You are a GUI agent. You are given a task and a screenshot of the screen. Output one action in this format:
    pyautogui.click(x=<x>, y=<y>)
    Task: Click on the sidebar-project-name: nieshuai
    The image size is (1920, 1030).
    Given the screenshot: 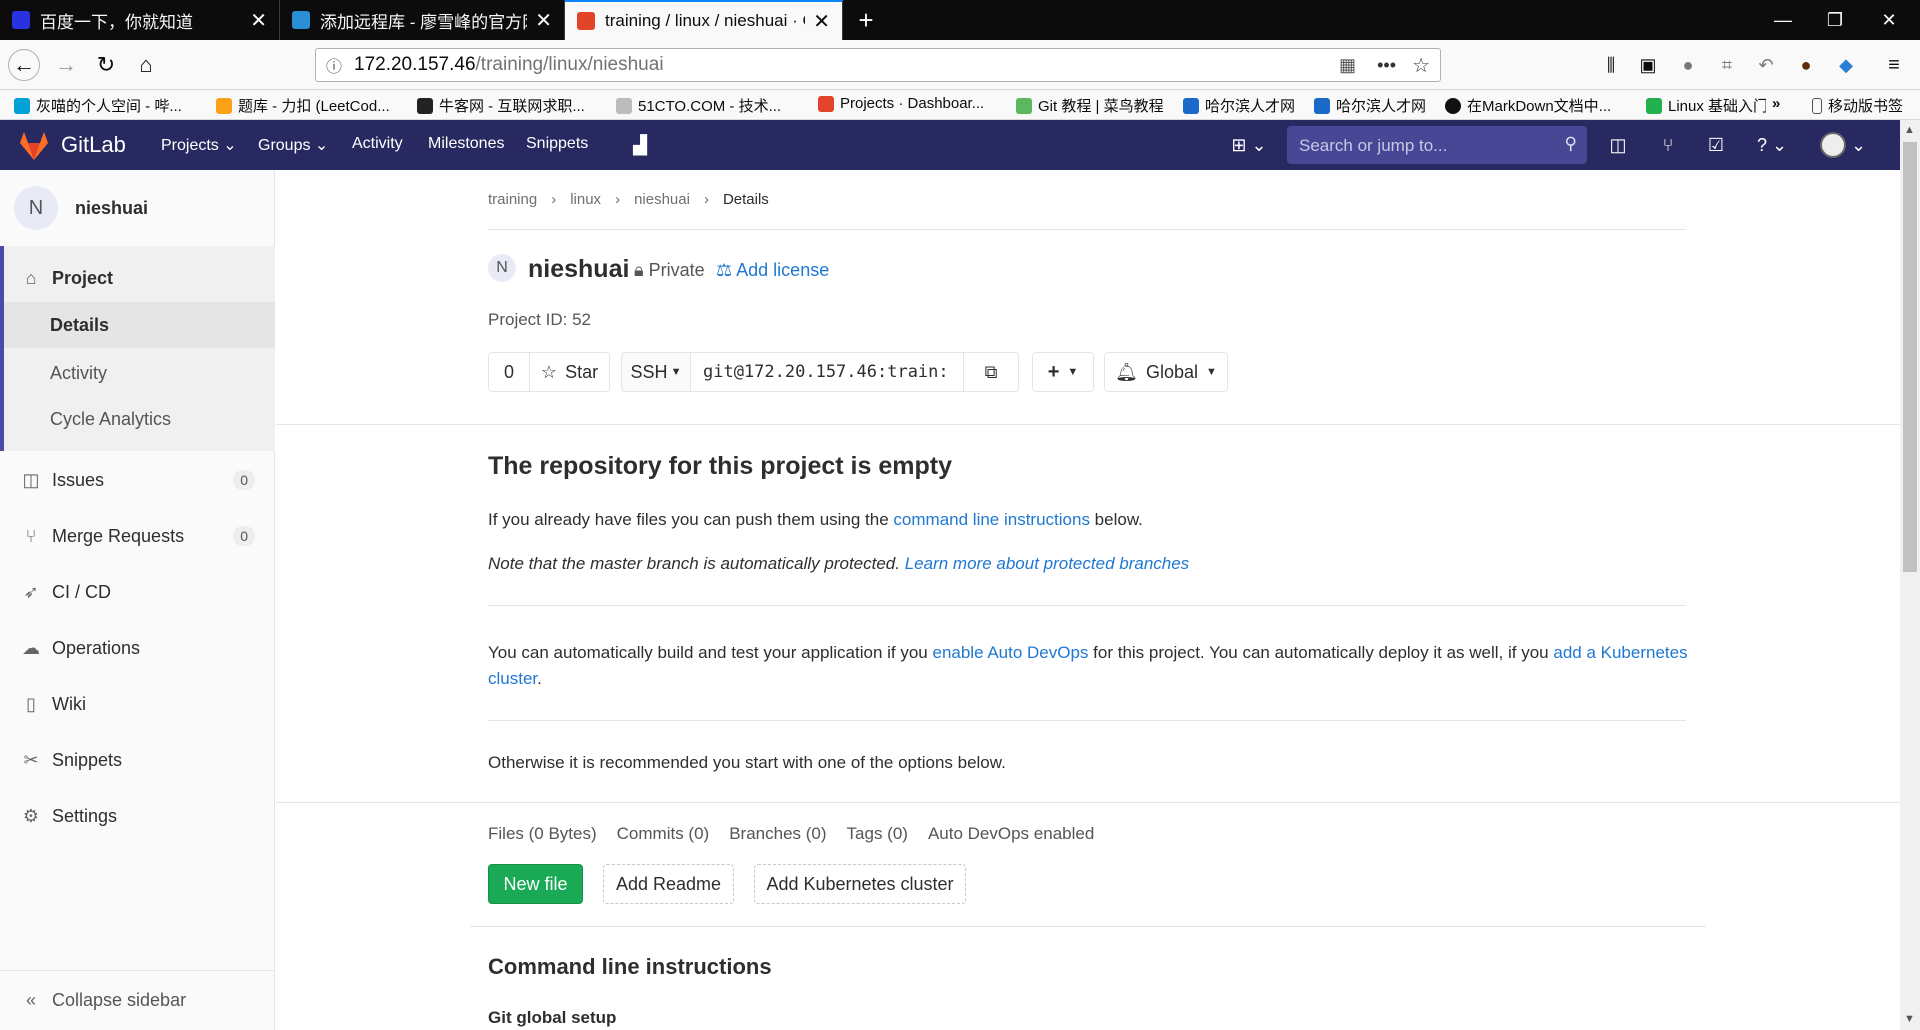 What is the action you would take?
    pyautogui.click(x=111, y=208)
    